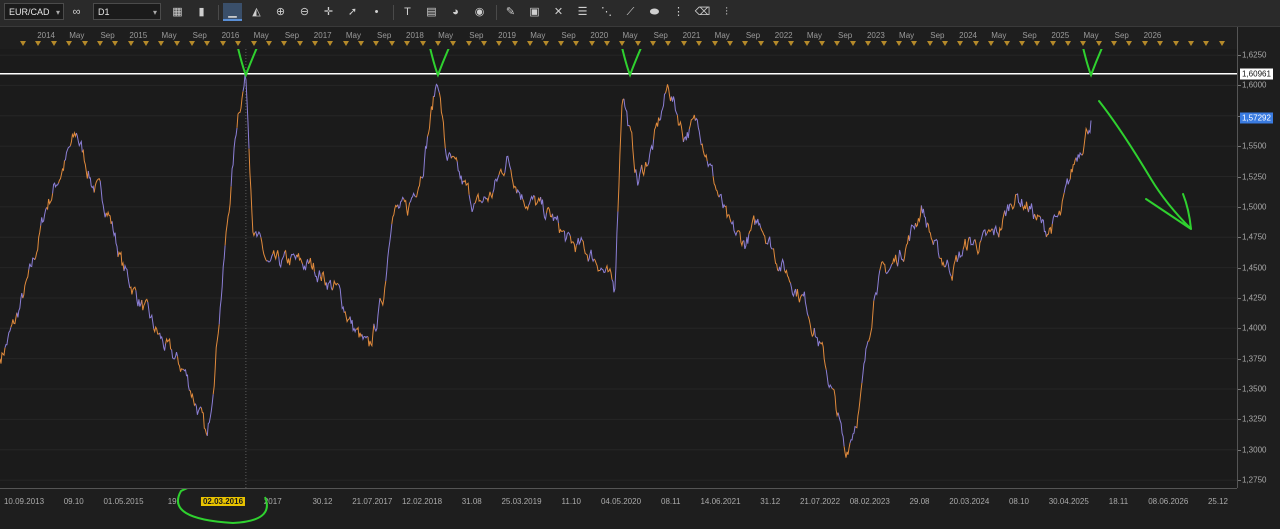  I want to click on crosshair-icon: ✛, so click(328, 12).